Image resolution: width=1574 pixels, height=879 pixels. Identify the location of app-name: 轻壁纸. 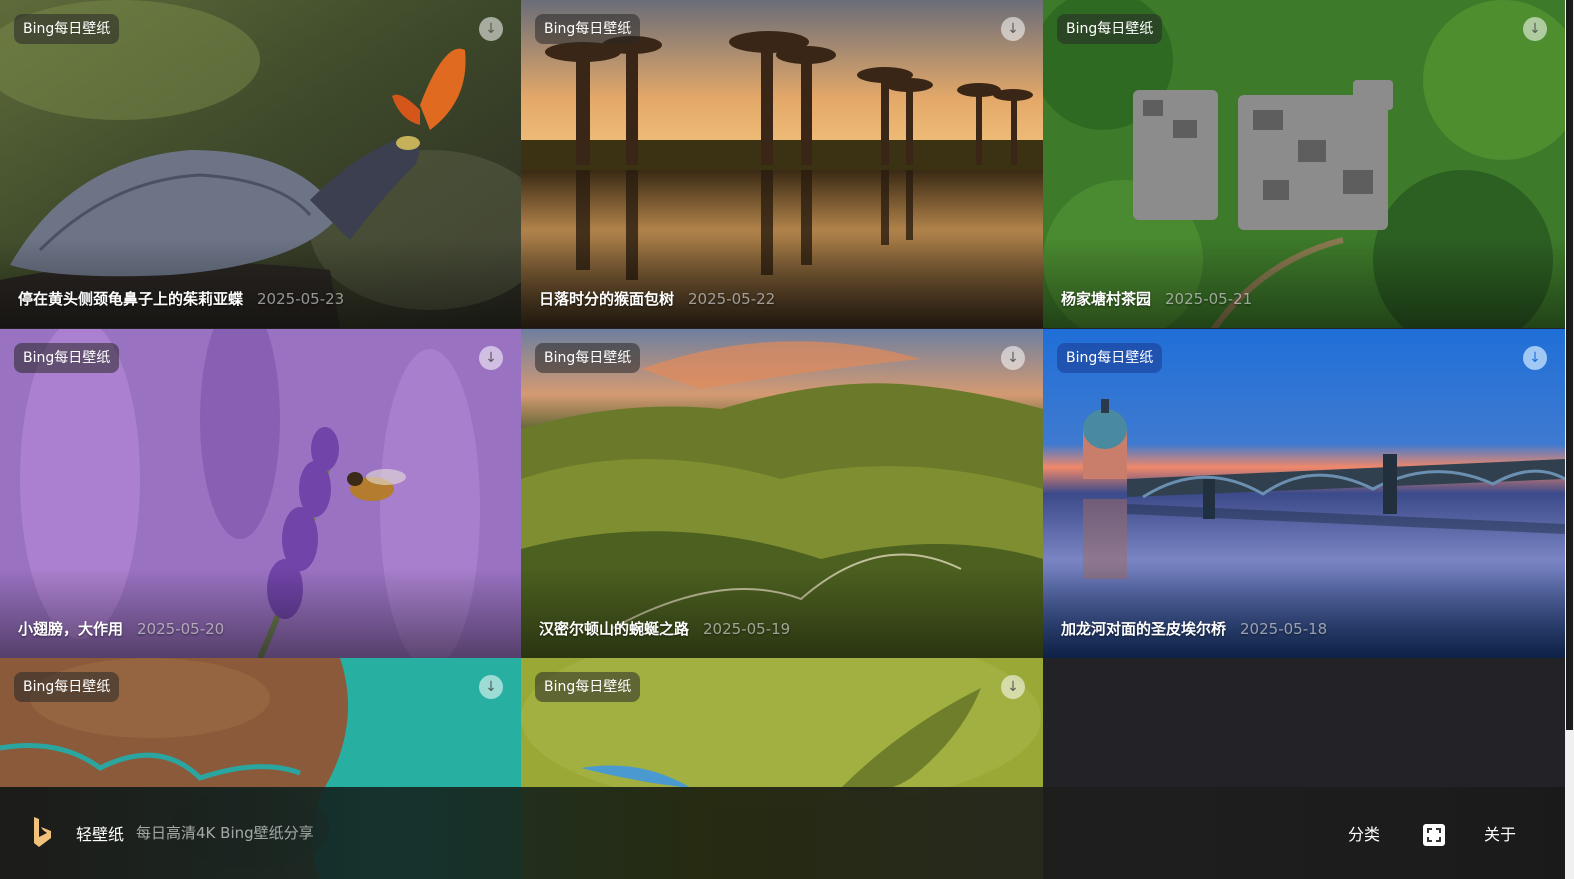
(100, 833).